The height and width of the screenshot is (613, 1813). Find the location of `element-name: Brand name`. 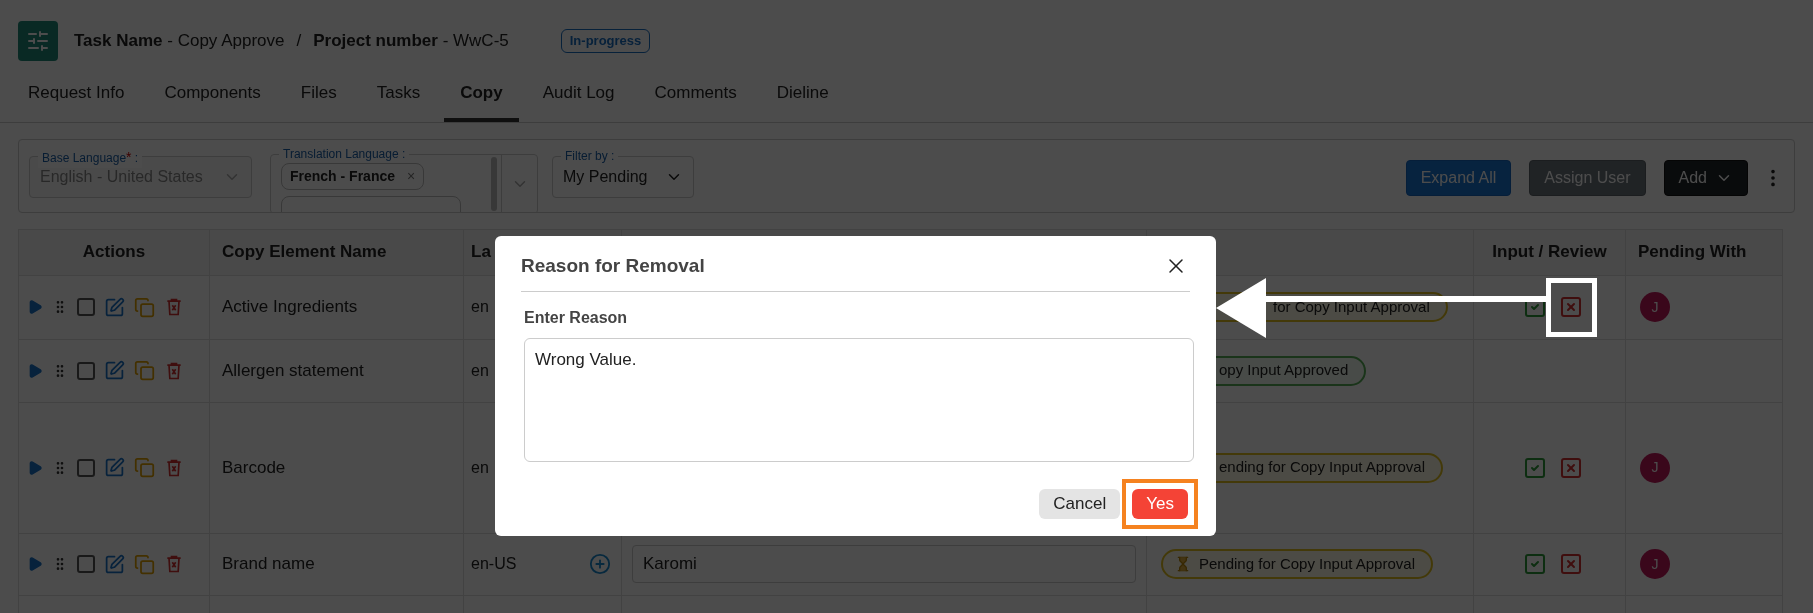

element-name: Brand name is located at coordinates (268, 564).